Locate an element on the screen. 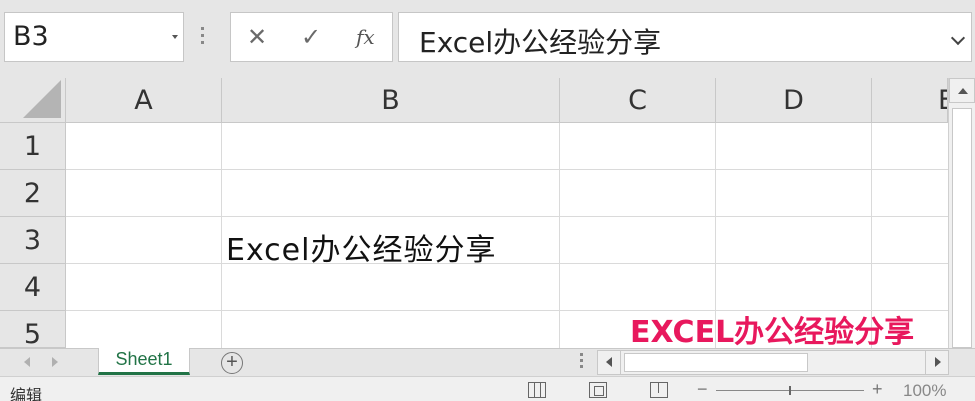  vertical-scrollbar is located at coordinates (961, 213).